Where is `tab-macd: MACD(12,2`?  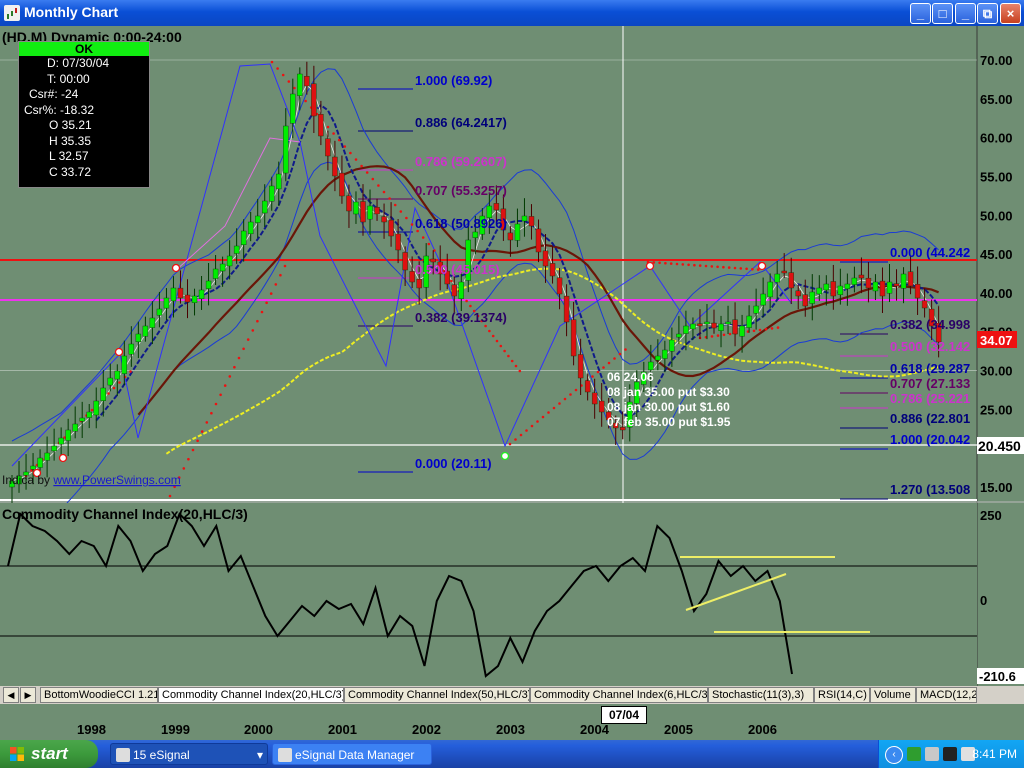
tab-macd: MACD(12,2 is located at coordinates (946, 695).